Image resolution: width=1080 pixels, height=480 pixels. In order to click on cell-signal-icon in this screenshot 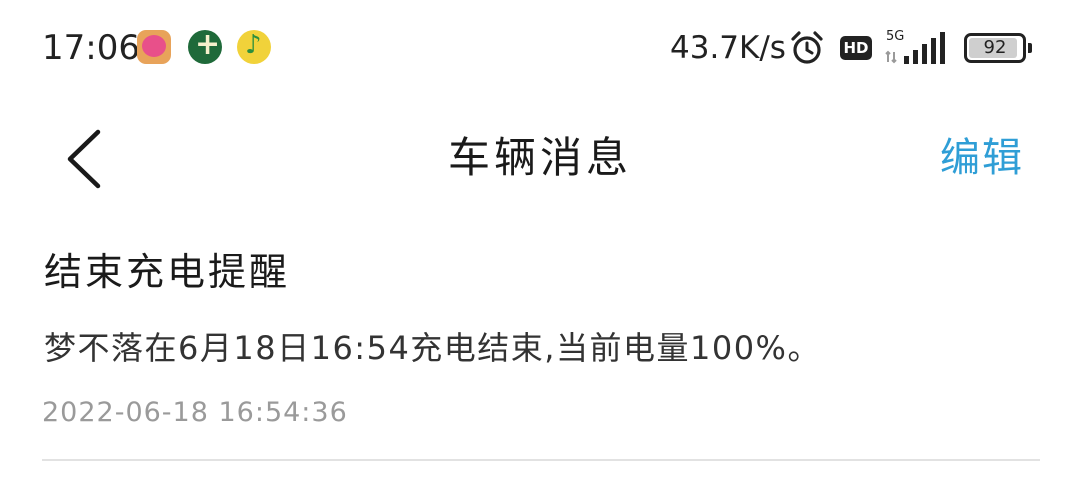, I will do `click(918, 49)`.